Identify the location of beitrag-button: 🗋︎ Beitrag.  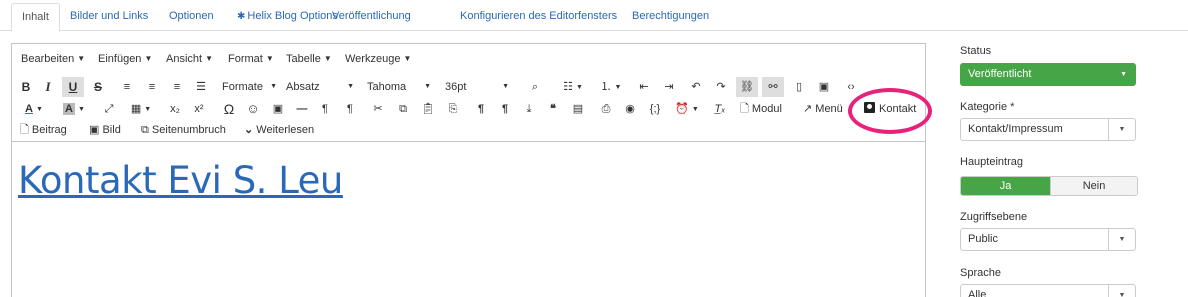
(52, 130).